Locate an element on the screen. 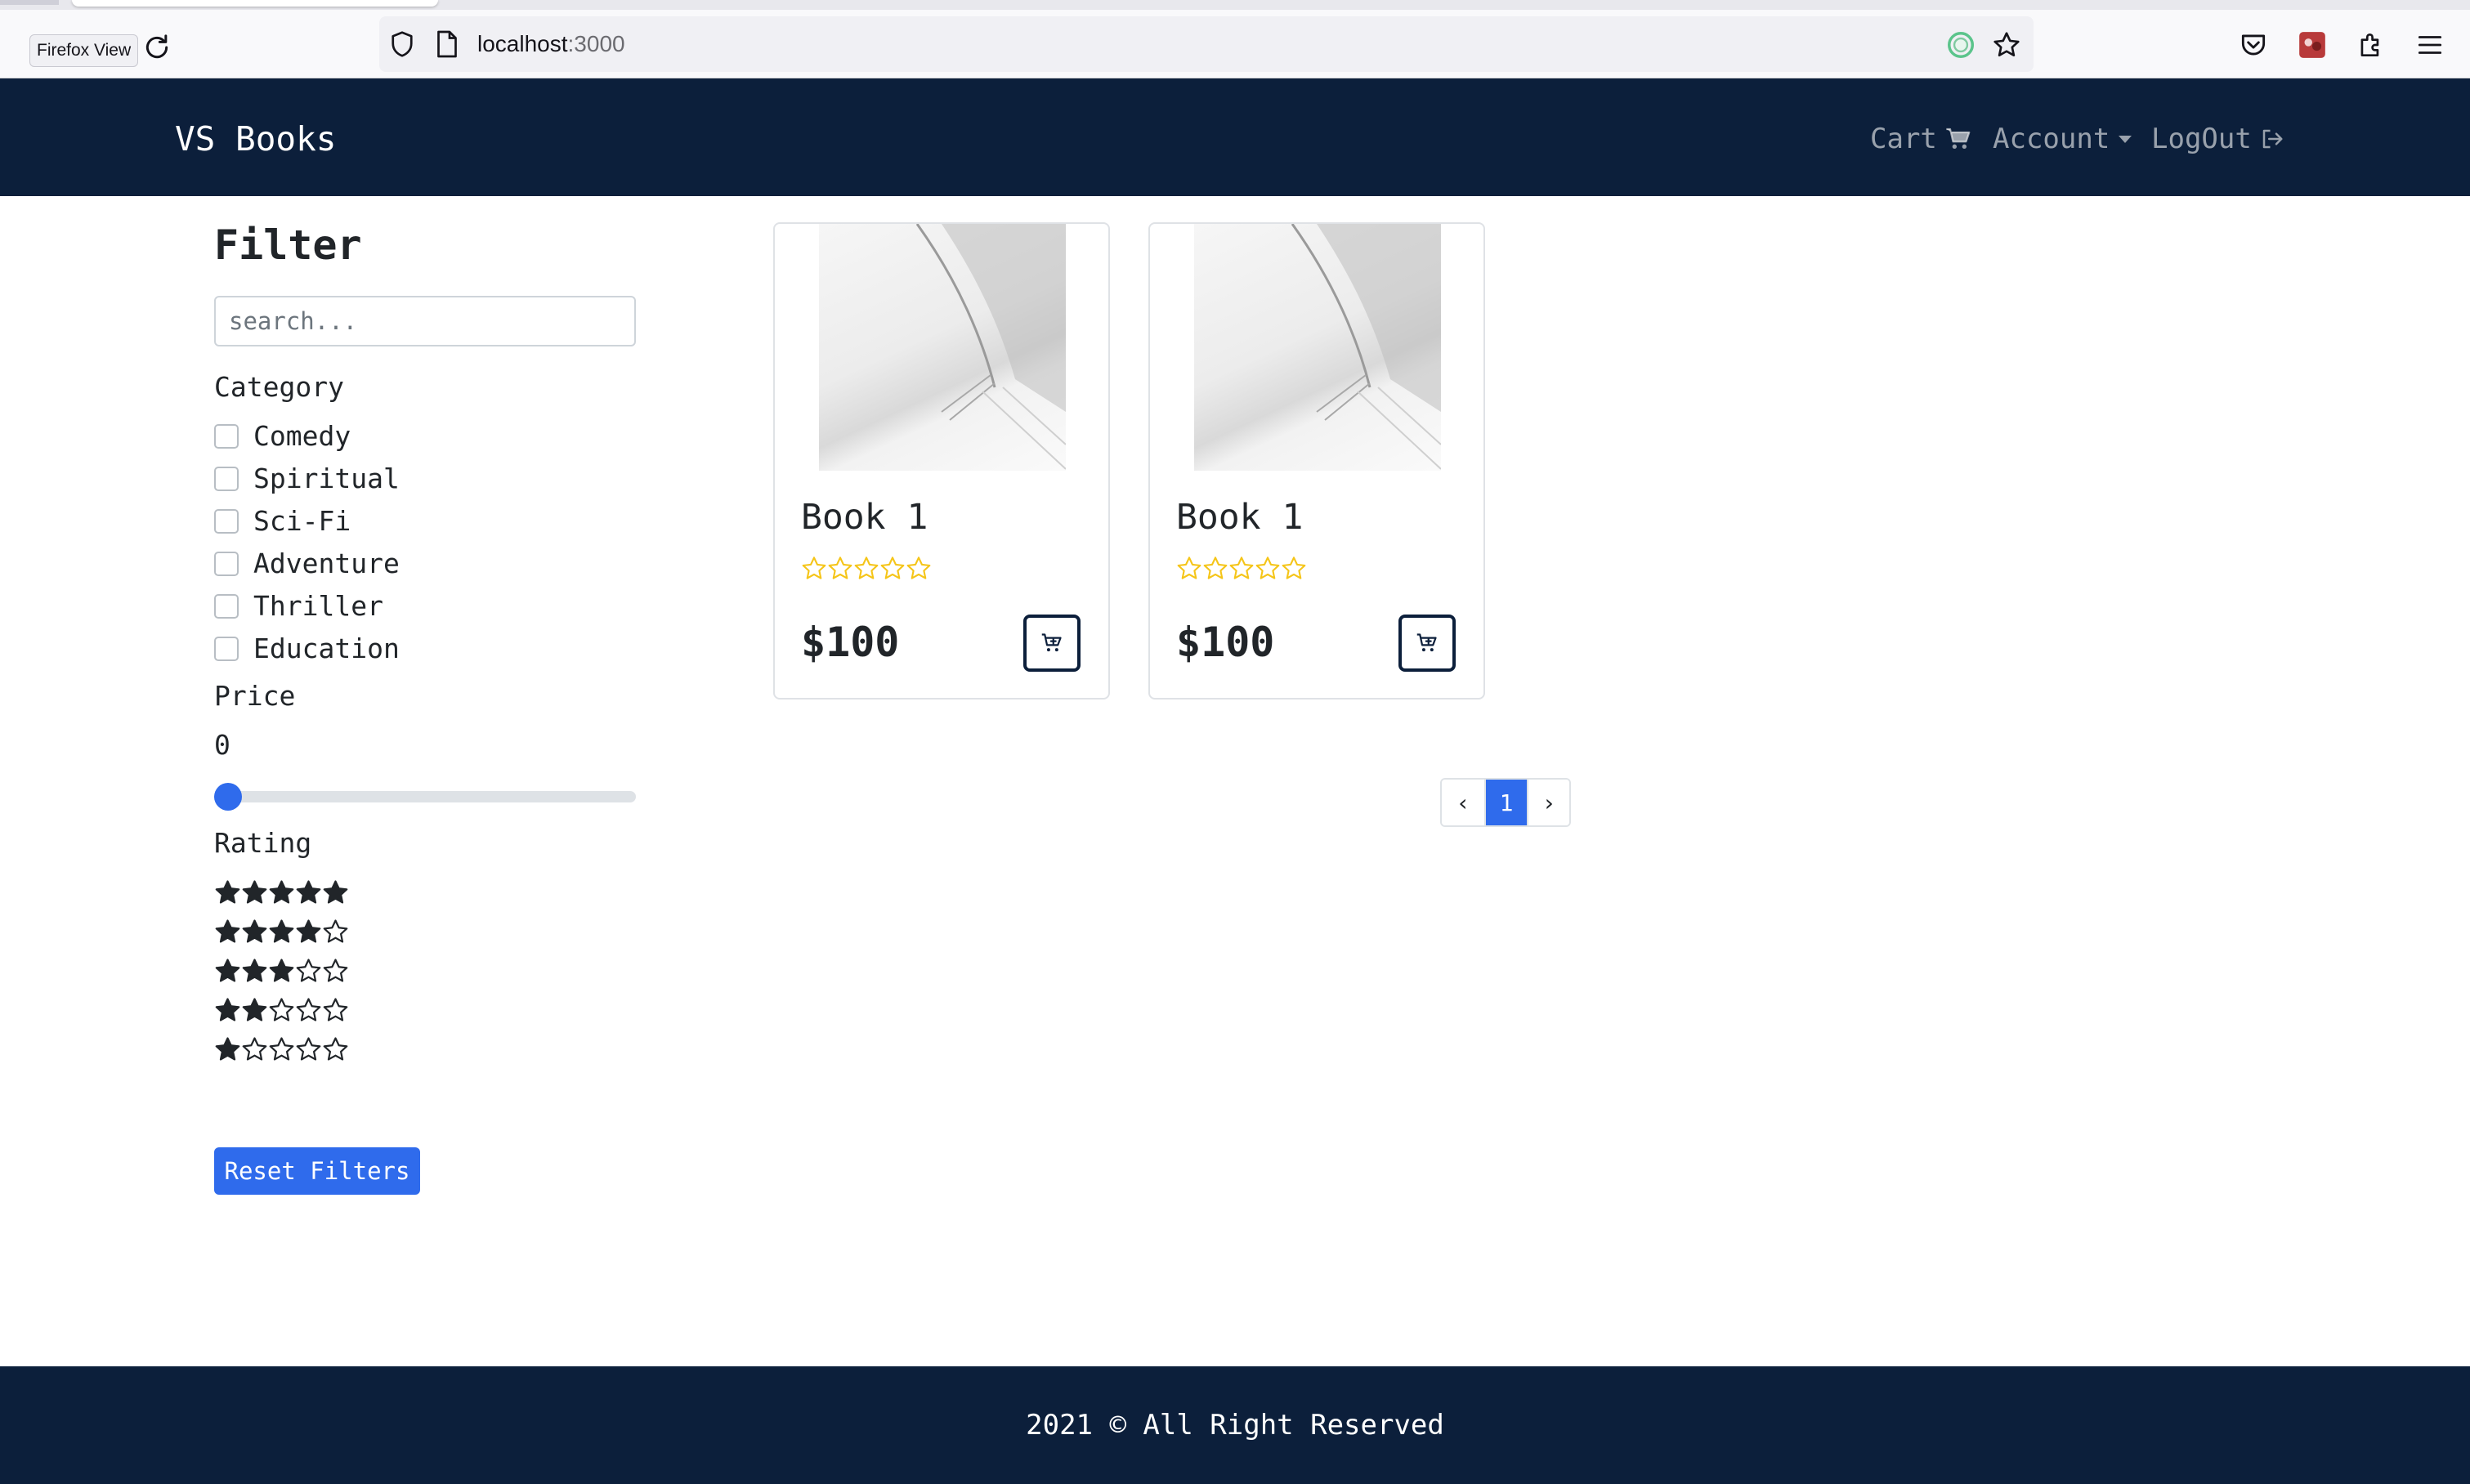 Image resolution: width=2470 pixels, height=1484 pixels. category-option-adventure: Adventure is located at coordinates (307, 564).